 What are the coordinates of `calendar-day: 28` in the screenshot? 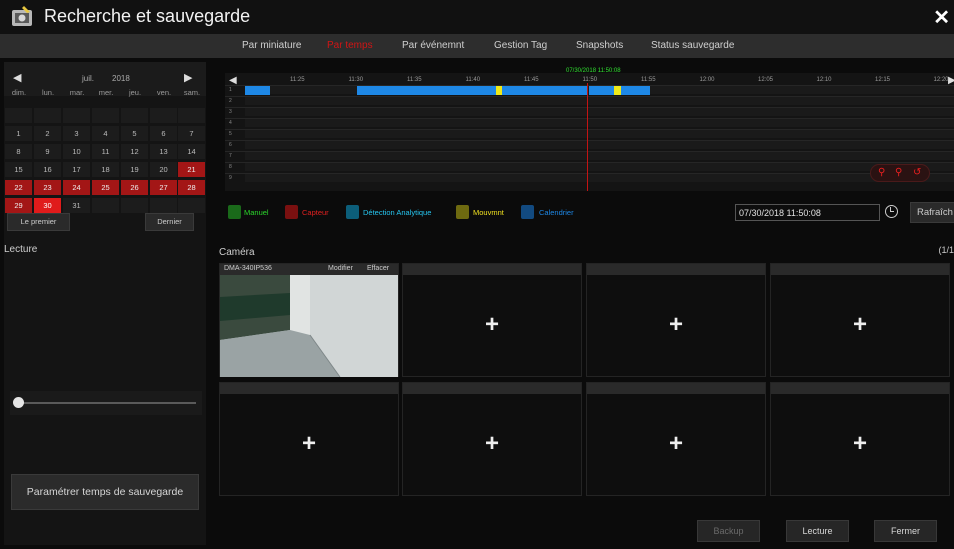 It's located at (191, 187).